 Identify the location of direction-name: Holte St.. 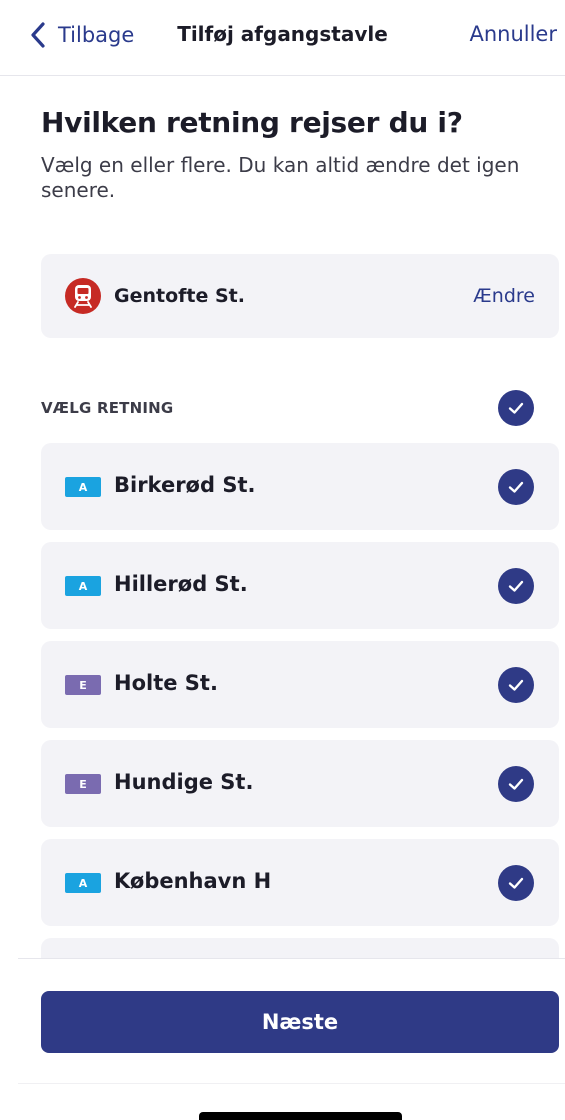
(166, 683).